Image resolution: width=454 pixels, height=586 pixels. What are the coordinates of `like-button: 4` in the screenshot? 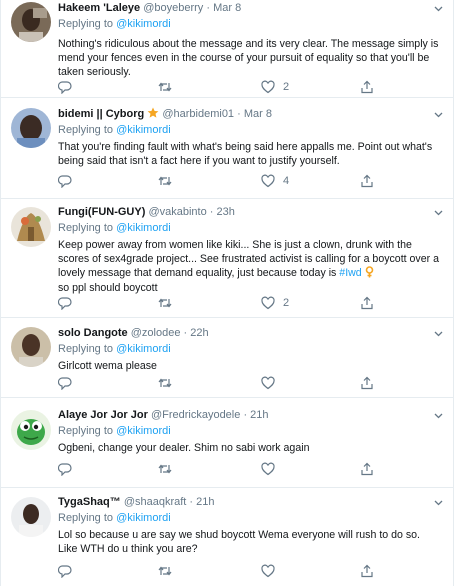 It's located at (275, 181).